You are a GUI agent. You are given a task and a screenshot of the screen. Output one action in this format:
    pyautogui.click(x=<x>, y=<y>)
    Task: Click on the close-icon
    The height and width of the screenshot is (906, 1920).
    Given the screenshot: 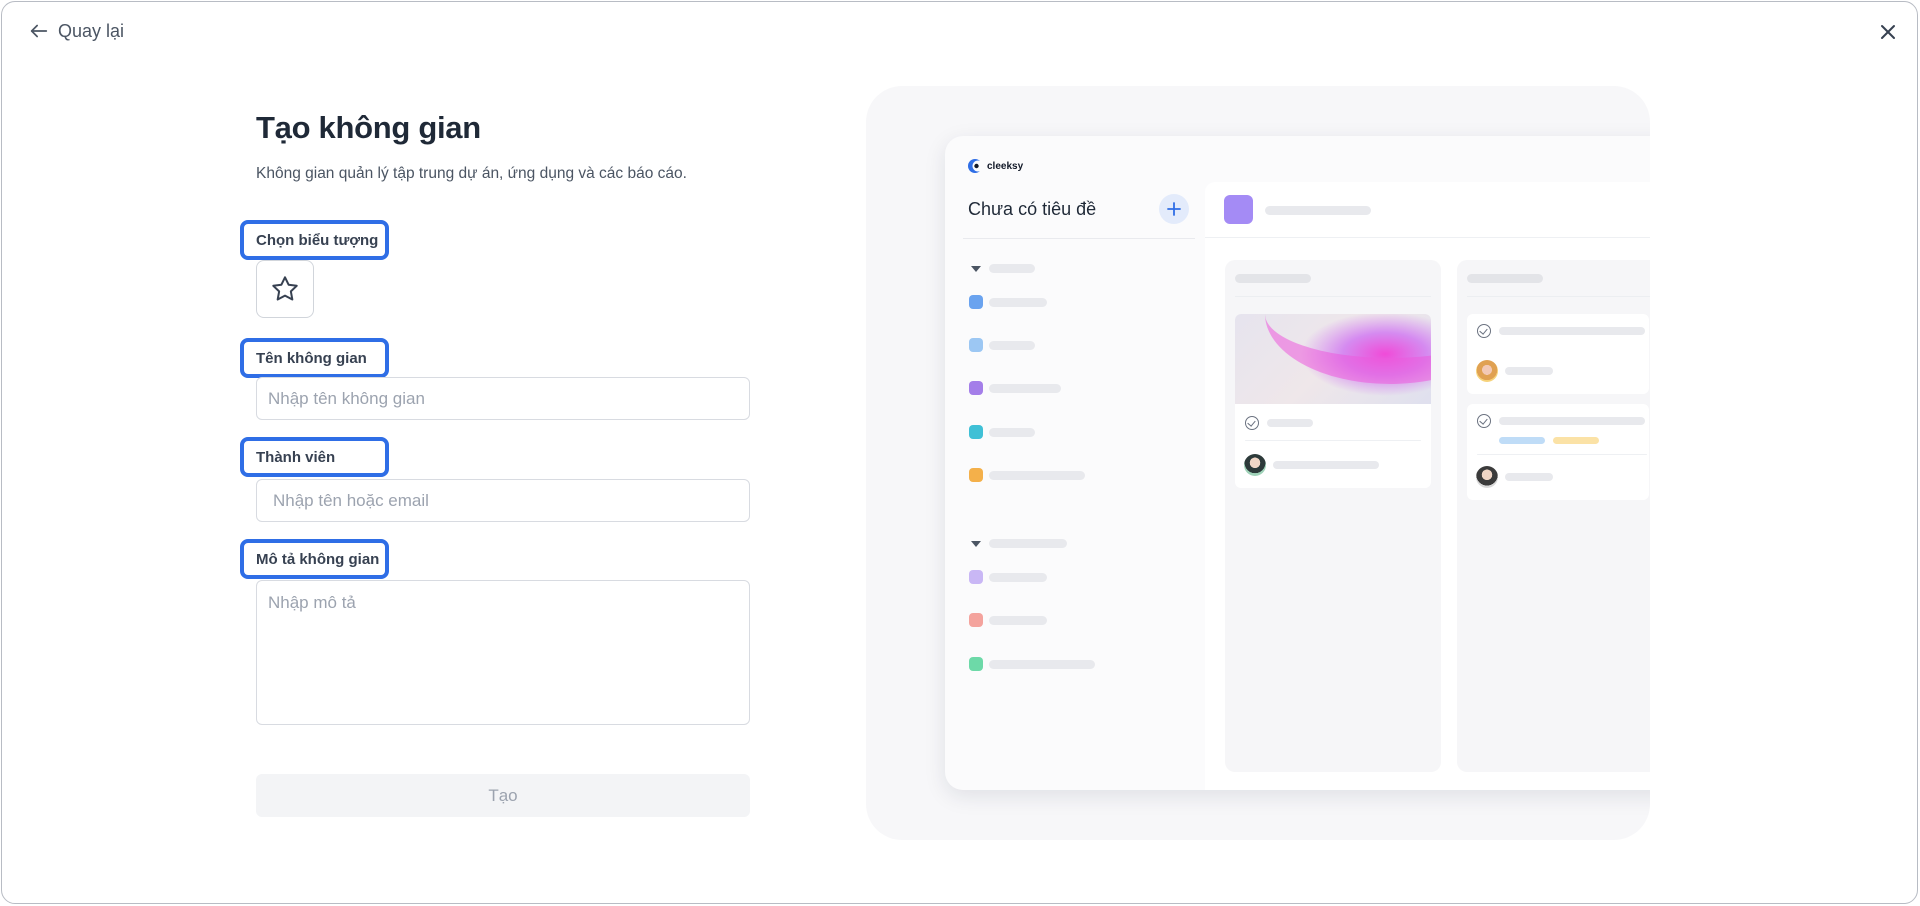 What is the action you would take?
    pyautogui.click(x=1888, y=32)
    